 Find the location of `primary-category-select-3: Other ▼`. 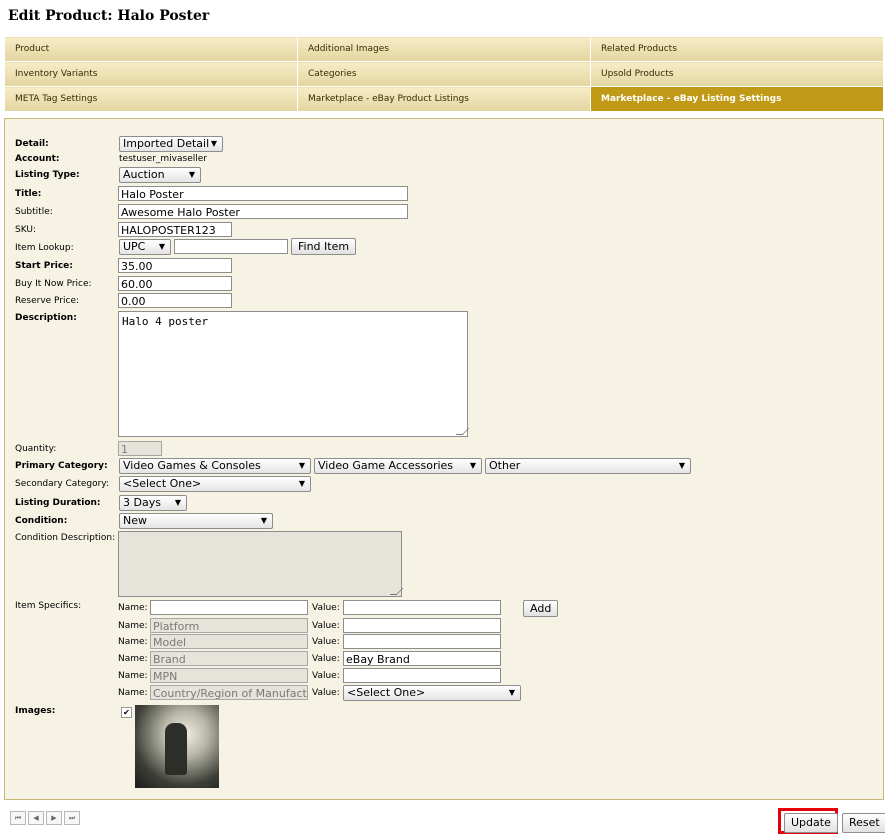

primary-category-select-3: Other ▼ is located at coordinates (588, 466).